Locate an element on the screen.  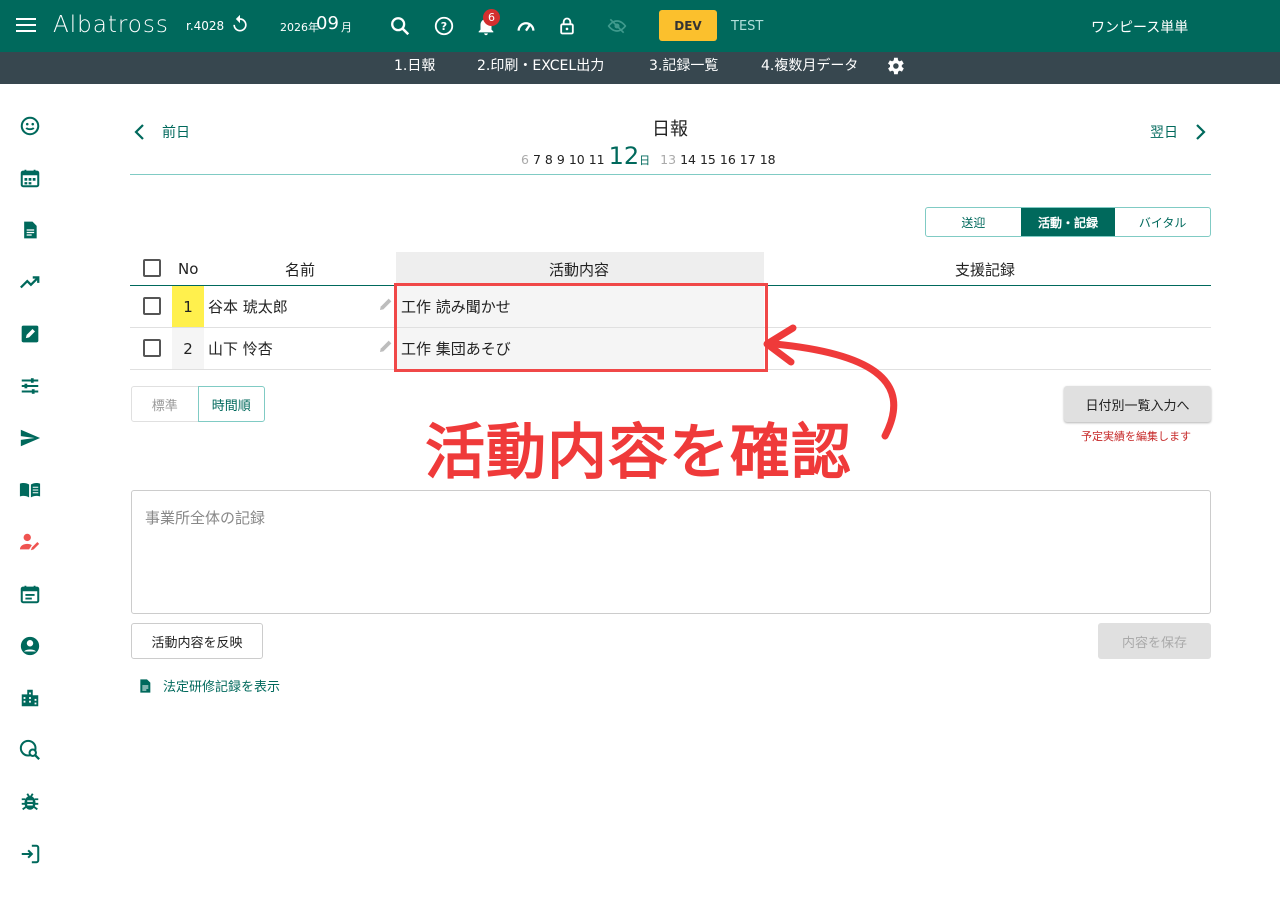
date-link: 17 is located at coordinates (748, 159).